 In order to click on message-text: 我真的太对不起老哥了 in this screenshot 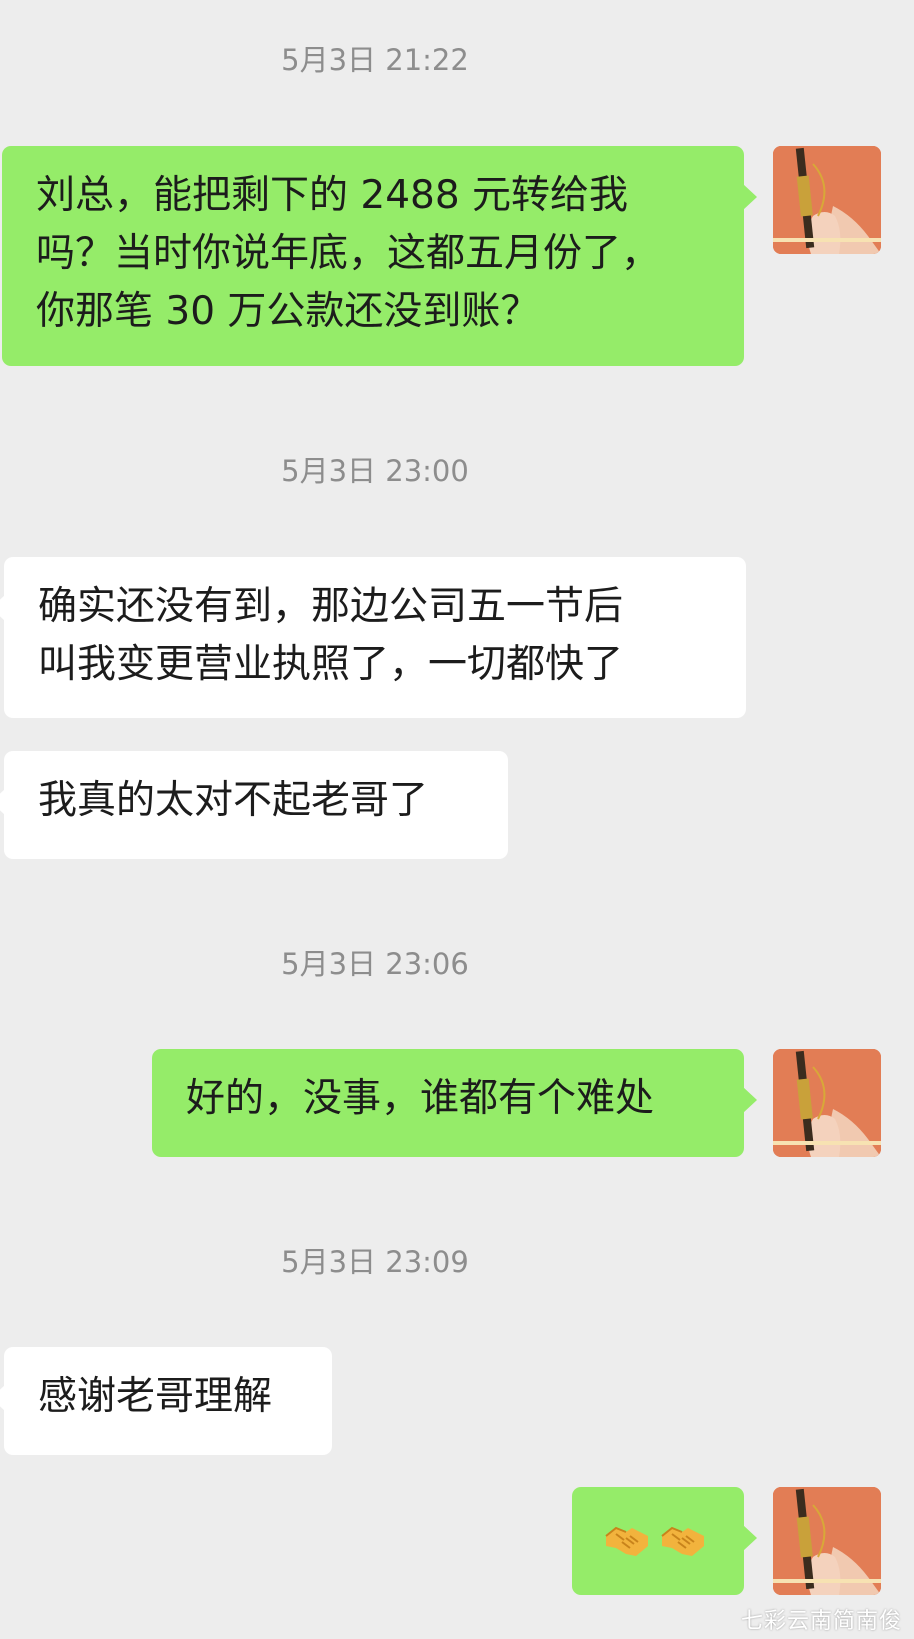, I will do `click(233, 800)`.